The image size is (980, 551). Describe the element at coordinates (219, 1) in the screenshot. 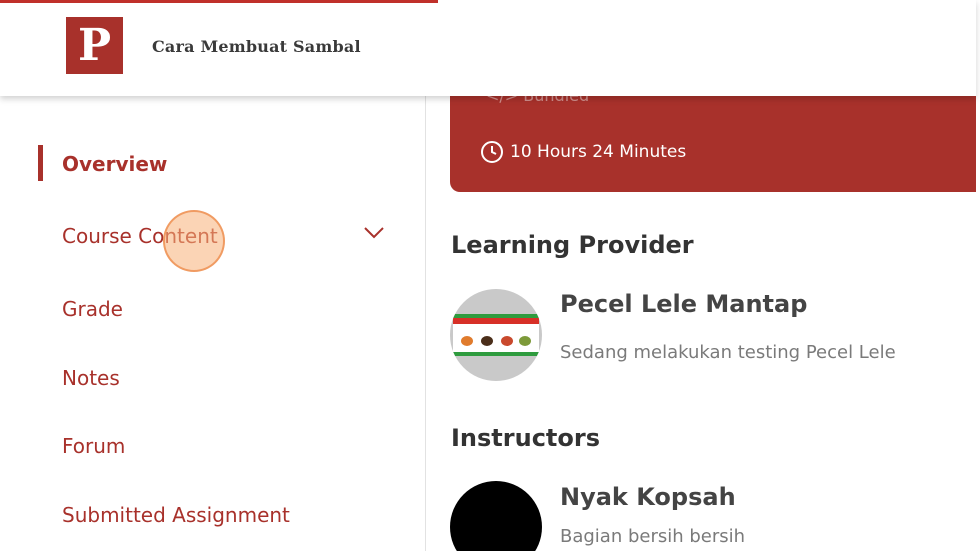

I see `header-accent-bar` at that location.